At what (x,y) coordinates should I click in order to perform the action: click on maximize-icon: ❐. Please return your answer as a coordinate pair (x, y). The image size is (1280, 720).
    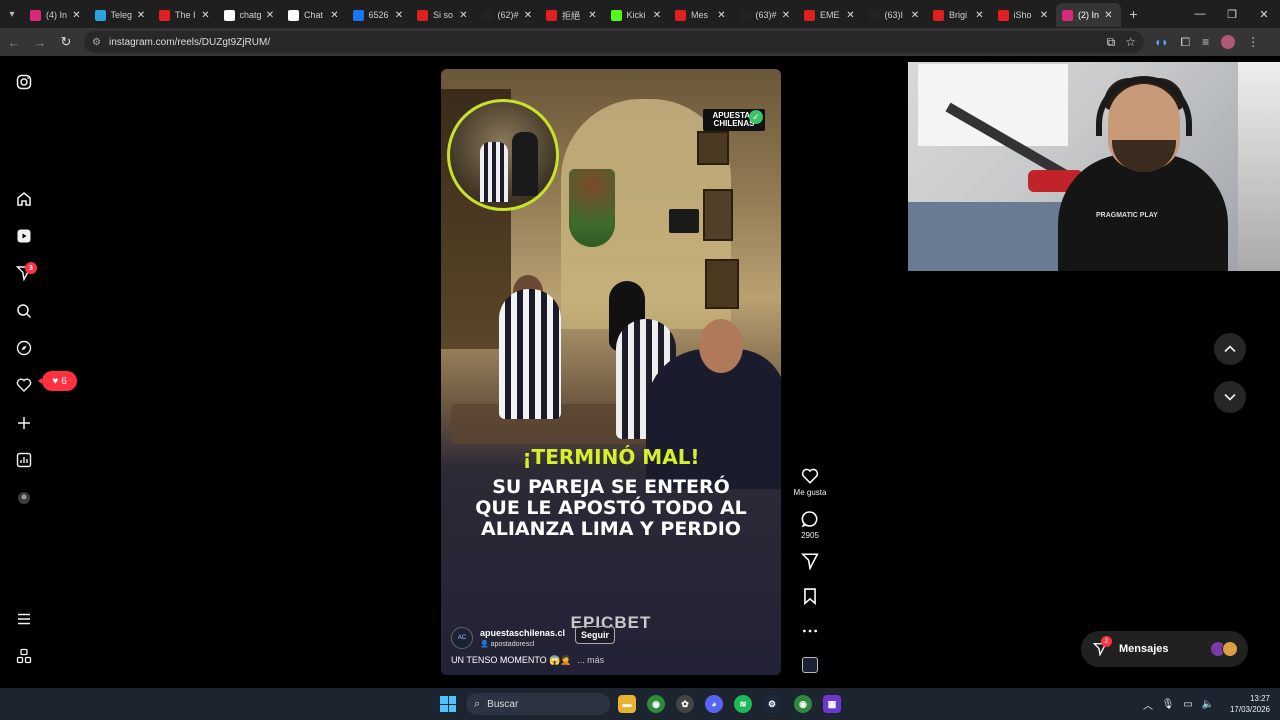
    Looking at the image, I should click on (1232, 14).